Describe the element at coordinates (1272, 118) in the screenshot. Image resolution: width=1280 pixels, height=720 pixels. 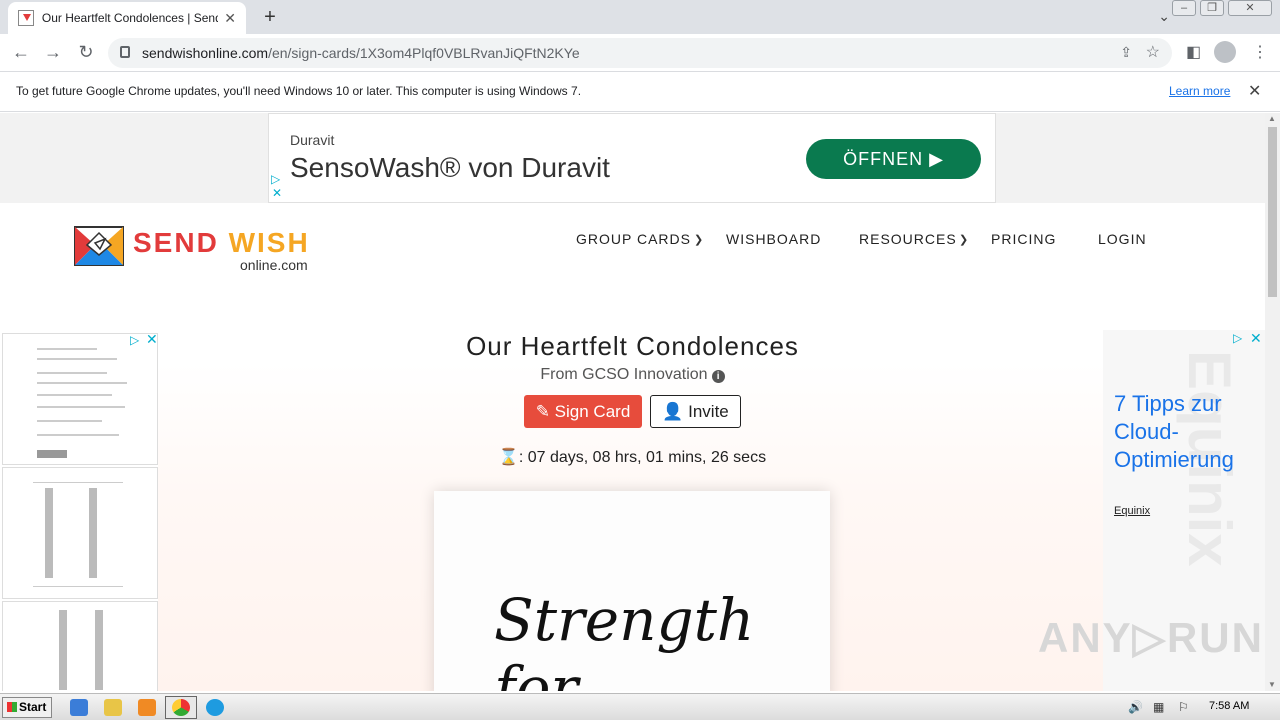
I see `scroll-up-icon: ▲` at that location.